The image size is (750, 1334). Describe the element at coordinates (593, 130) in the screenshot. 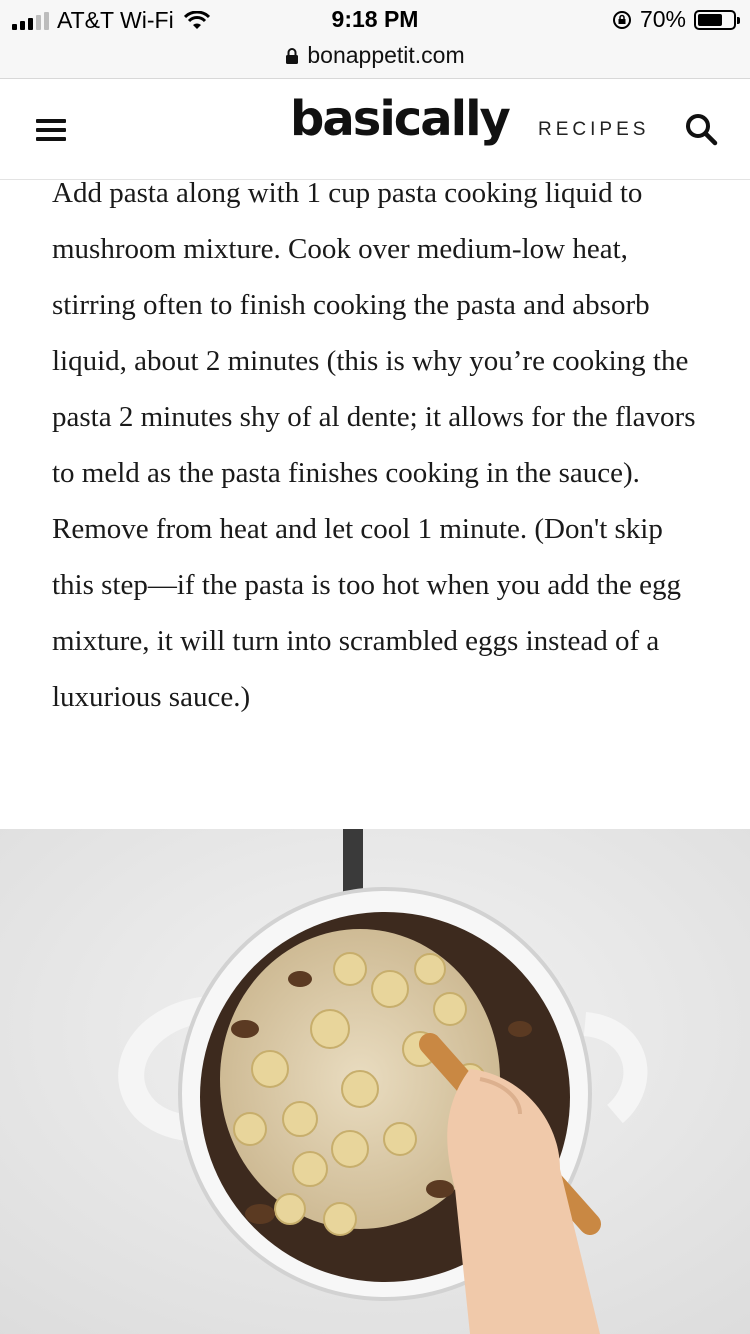

I see `nav-recipes-link: RECIPES` at that location.